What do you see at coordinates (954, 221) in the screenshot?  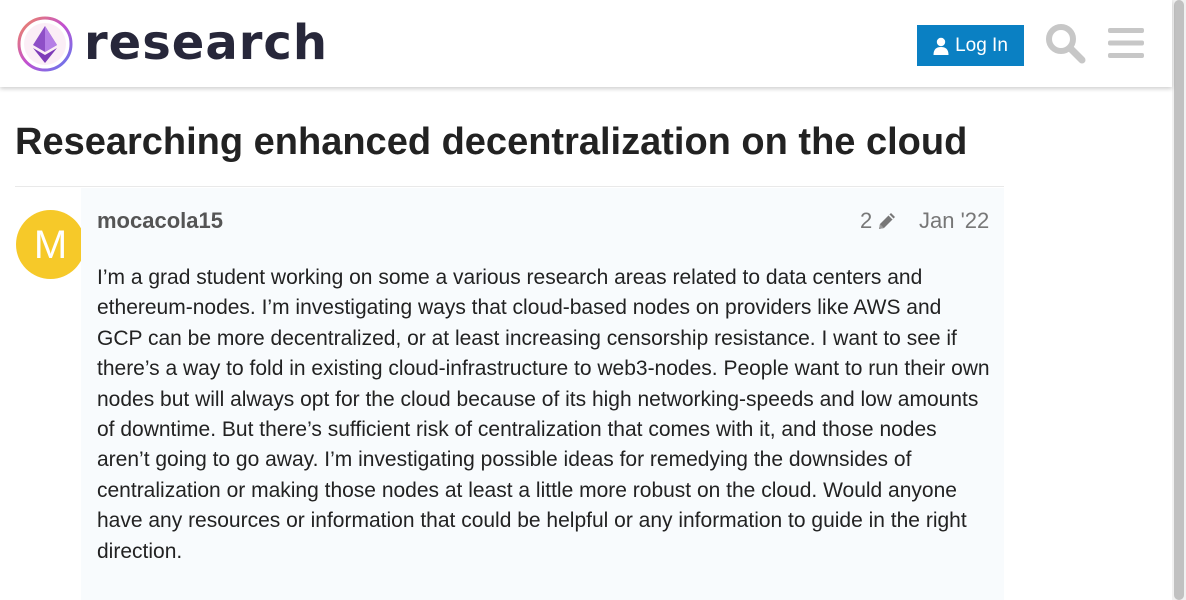 I see `post-date: Jan '22` at bounding box center [954, 221].